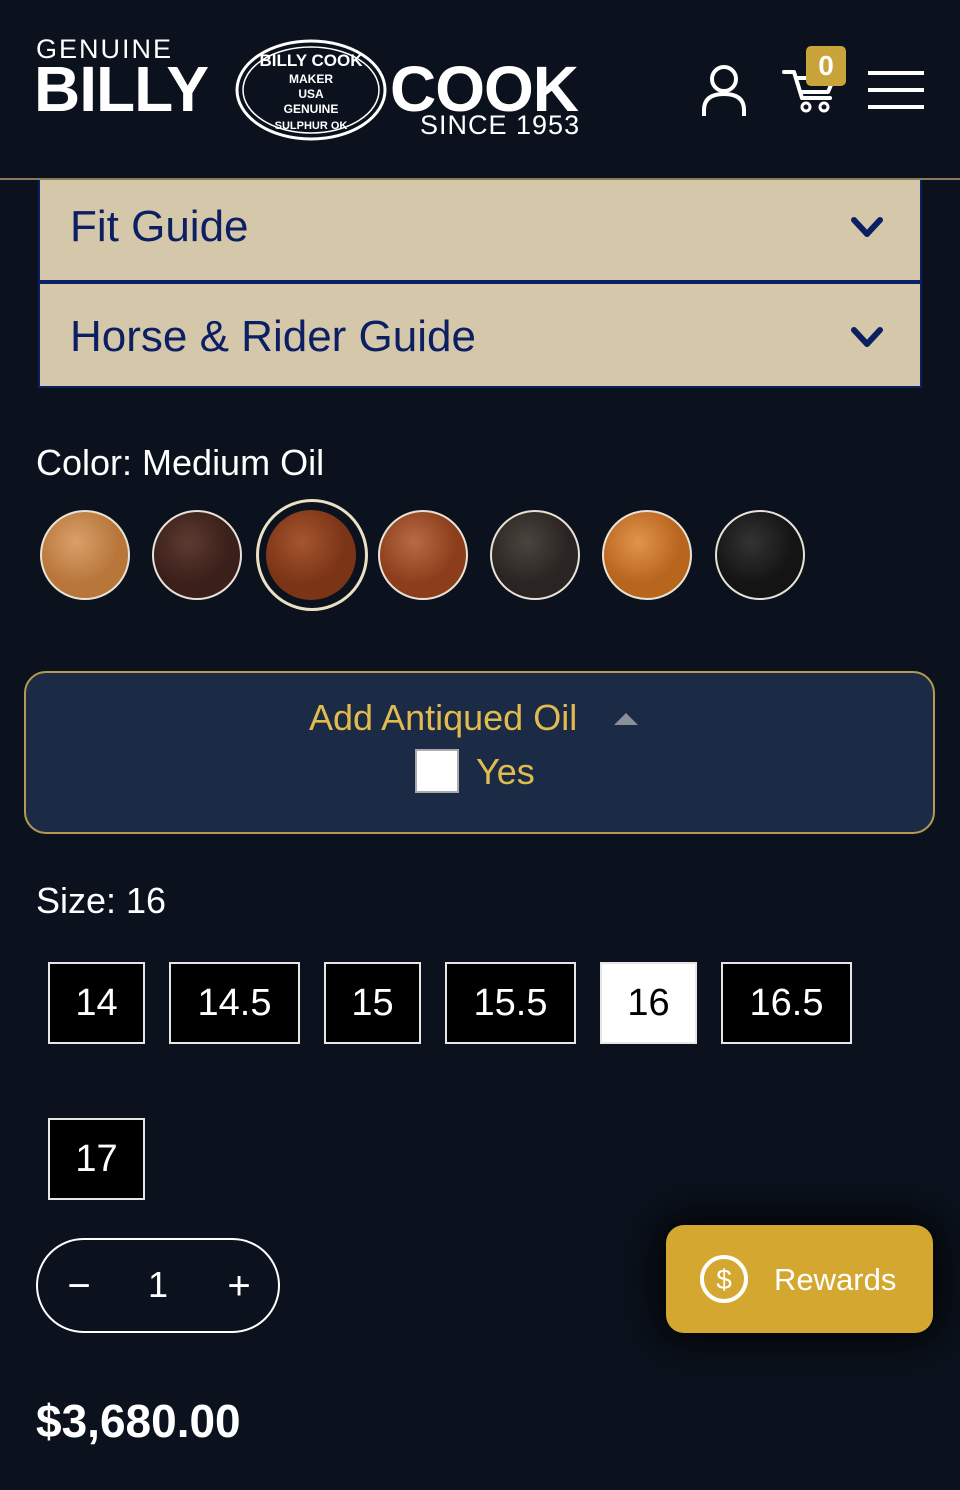 This screenshot has height=1490, width=960. I want to click on antiqued-oil-yes-label: Yes, so click(505, 772).